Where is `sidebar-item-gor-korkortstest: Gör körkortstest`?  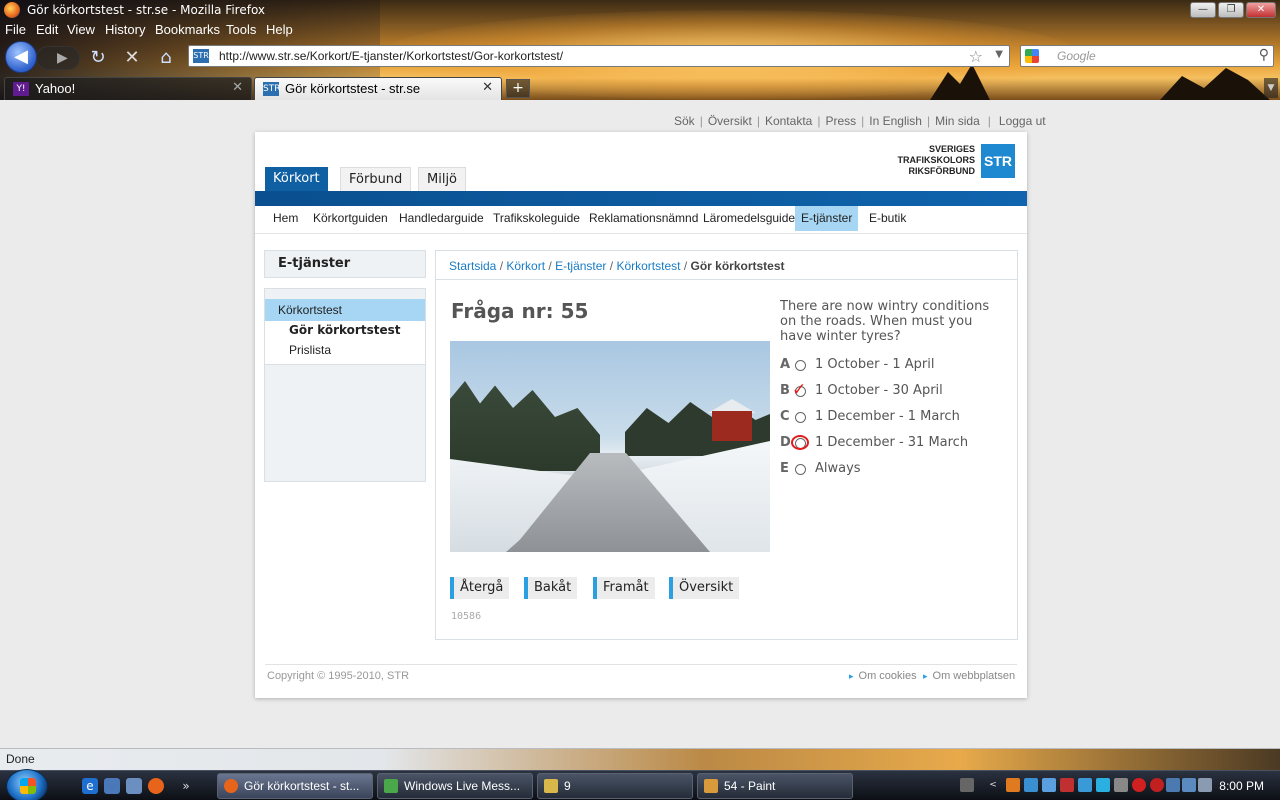 sidebar-item-gor-korkortstest: Gör körkortstest is located at coordinates (345, 330).